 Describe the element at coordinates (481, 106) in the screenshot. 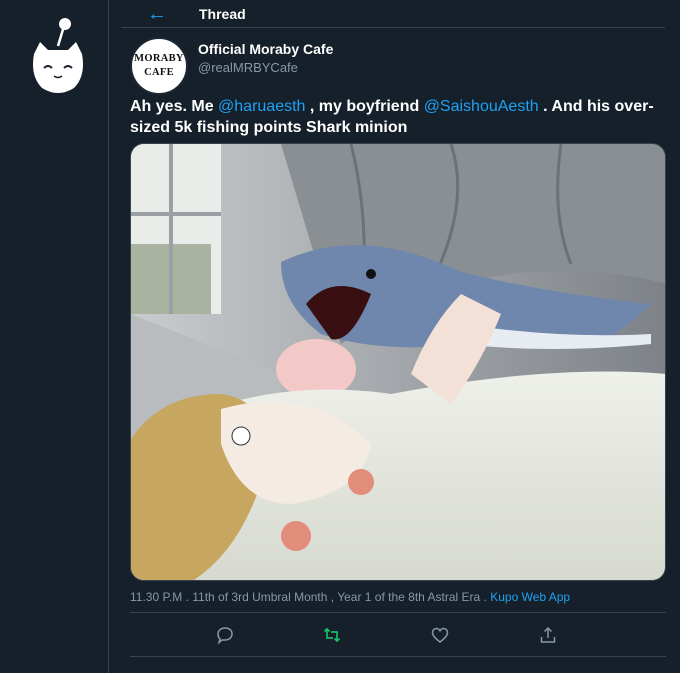

I see `mention-link: @SaishouAesth` at that location.